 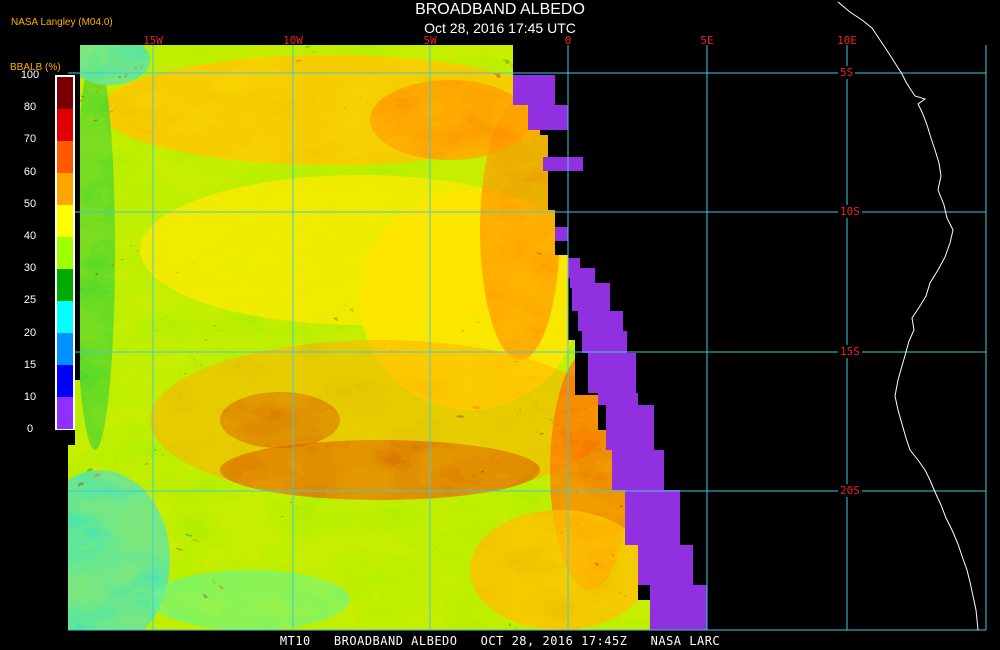 I want to click on legend-tick-label: 25, so click(x=30, y=300).